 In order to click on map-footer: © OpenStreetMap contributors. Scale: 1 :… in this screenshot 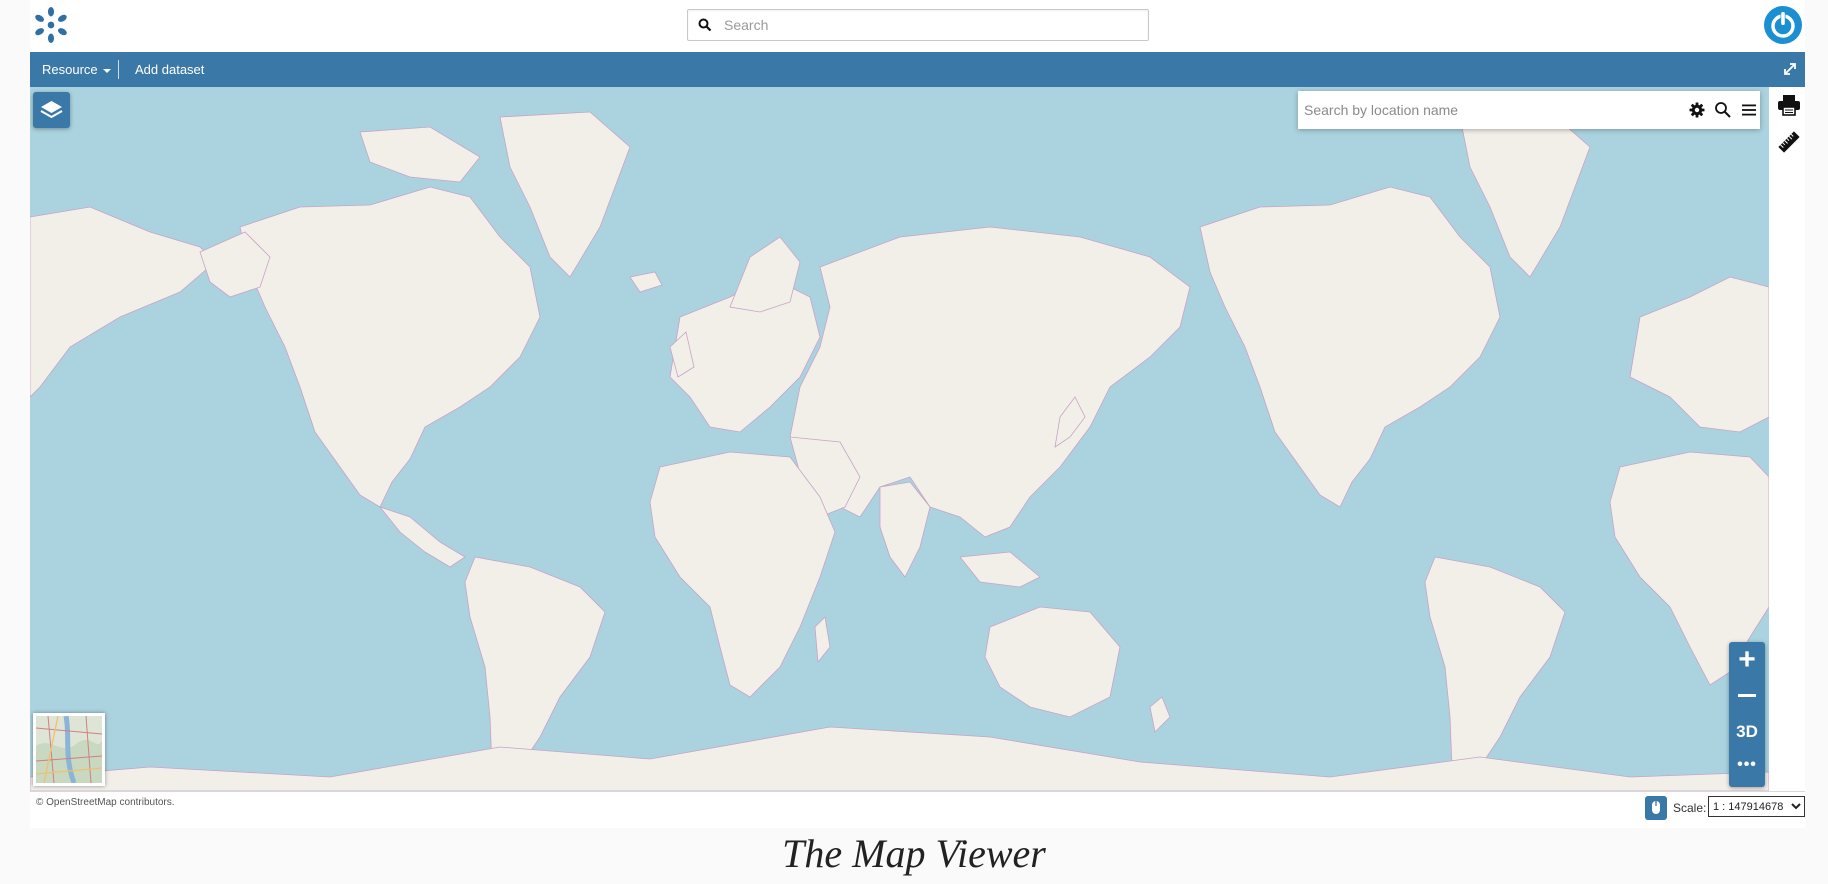, I will do `click(917, 809)`.